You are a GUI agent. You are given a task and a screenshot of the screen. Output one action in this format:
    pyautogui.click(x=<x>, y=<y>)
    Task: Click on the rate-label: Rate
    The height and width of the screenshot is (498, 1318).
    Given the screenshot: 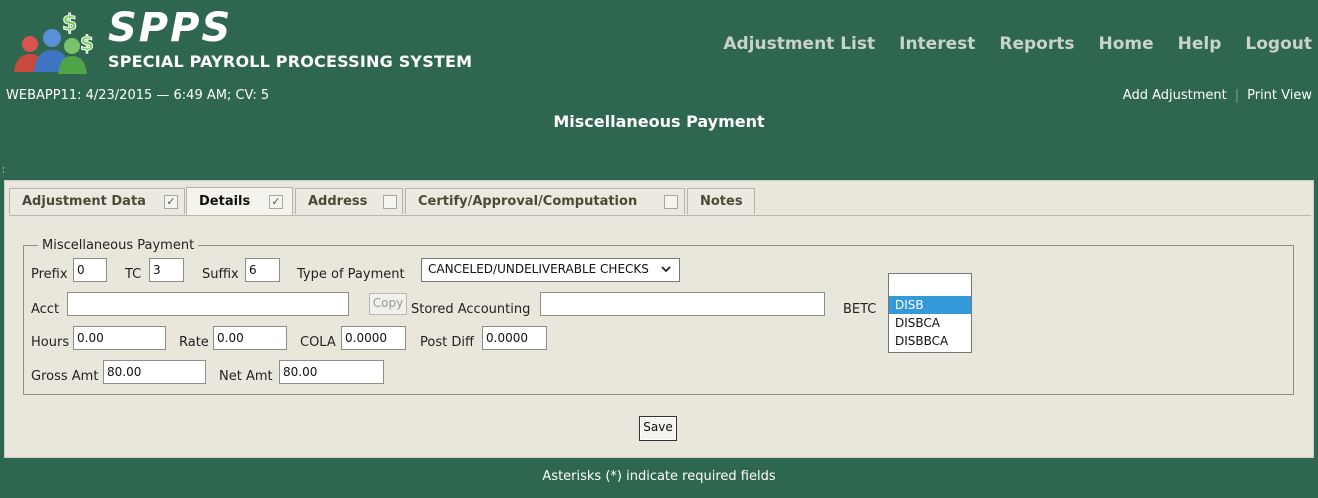 What is the action you would take?
    pyautogui.click(x=194, y=342)
    